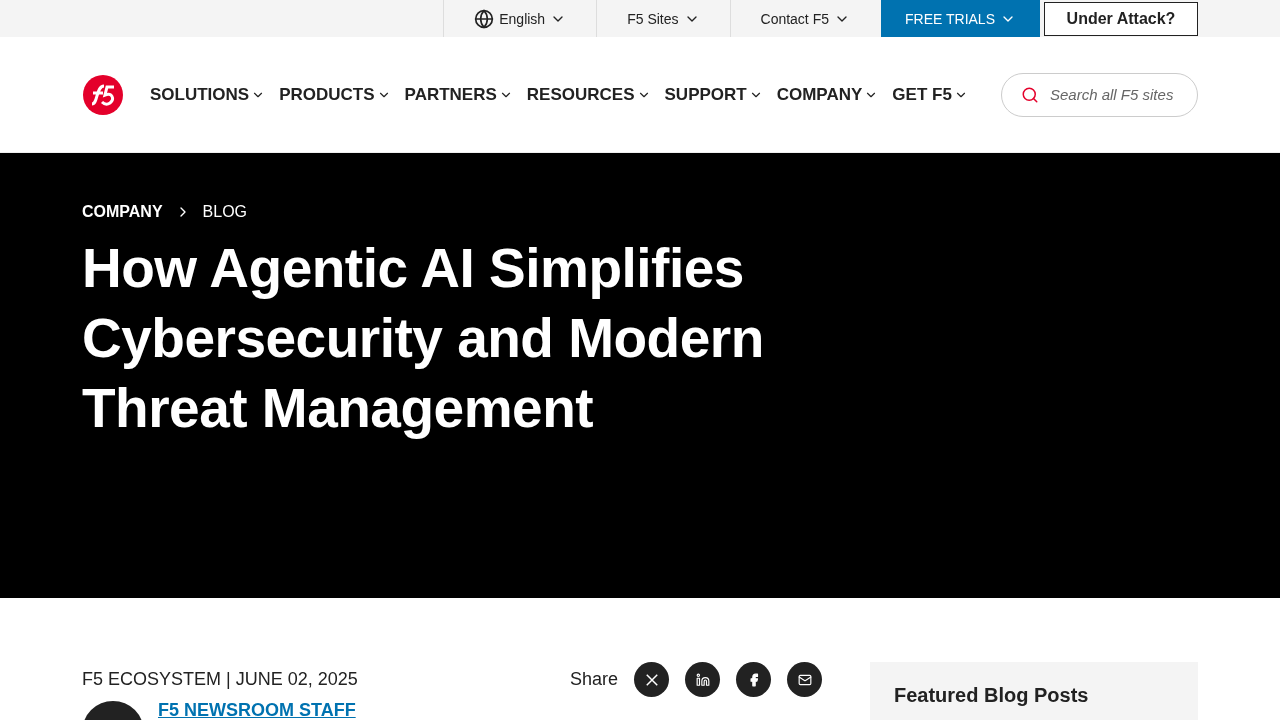 This screenshot has height=720, width=1280. What do you see at coordinates (520, 18) in the screenshot?
I see `language-selector: English` at bounding box center [520, 18].